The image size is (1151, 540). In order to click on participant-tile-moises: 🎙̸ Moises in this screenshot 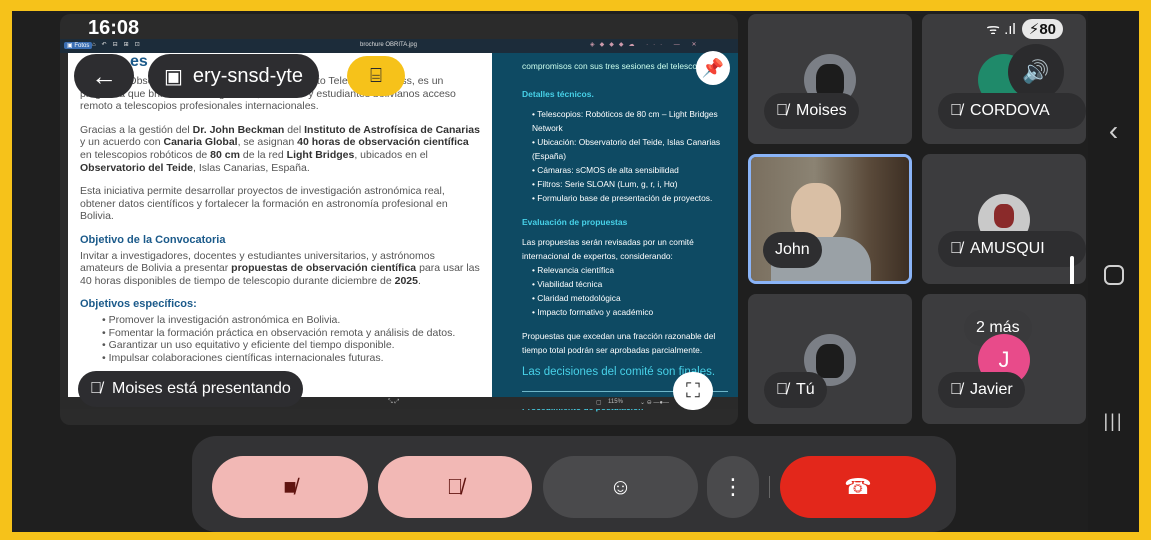, I will do `click(830, 79)`.